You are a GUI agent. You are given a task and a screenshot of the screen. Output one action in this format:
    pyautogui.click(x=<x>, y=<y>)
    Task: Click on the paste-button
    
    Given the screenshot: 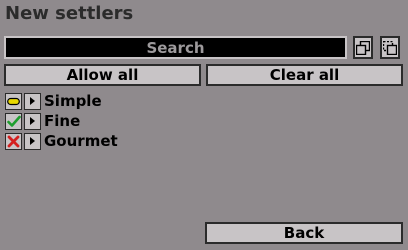 What is the action you would take?
    pyautogui.click(x=390, y=47)
    